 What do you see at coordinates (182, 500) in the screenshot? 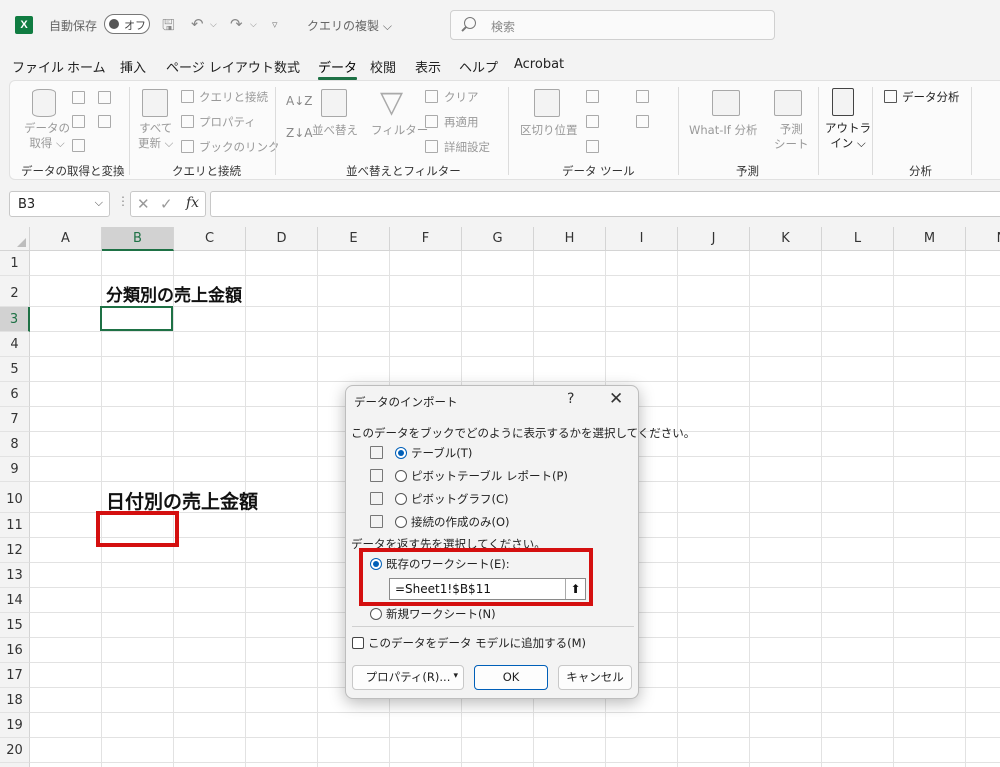
I see `cell-b10-heading: 日付別の売上金額` at bounding box center [182, 500].